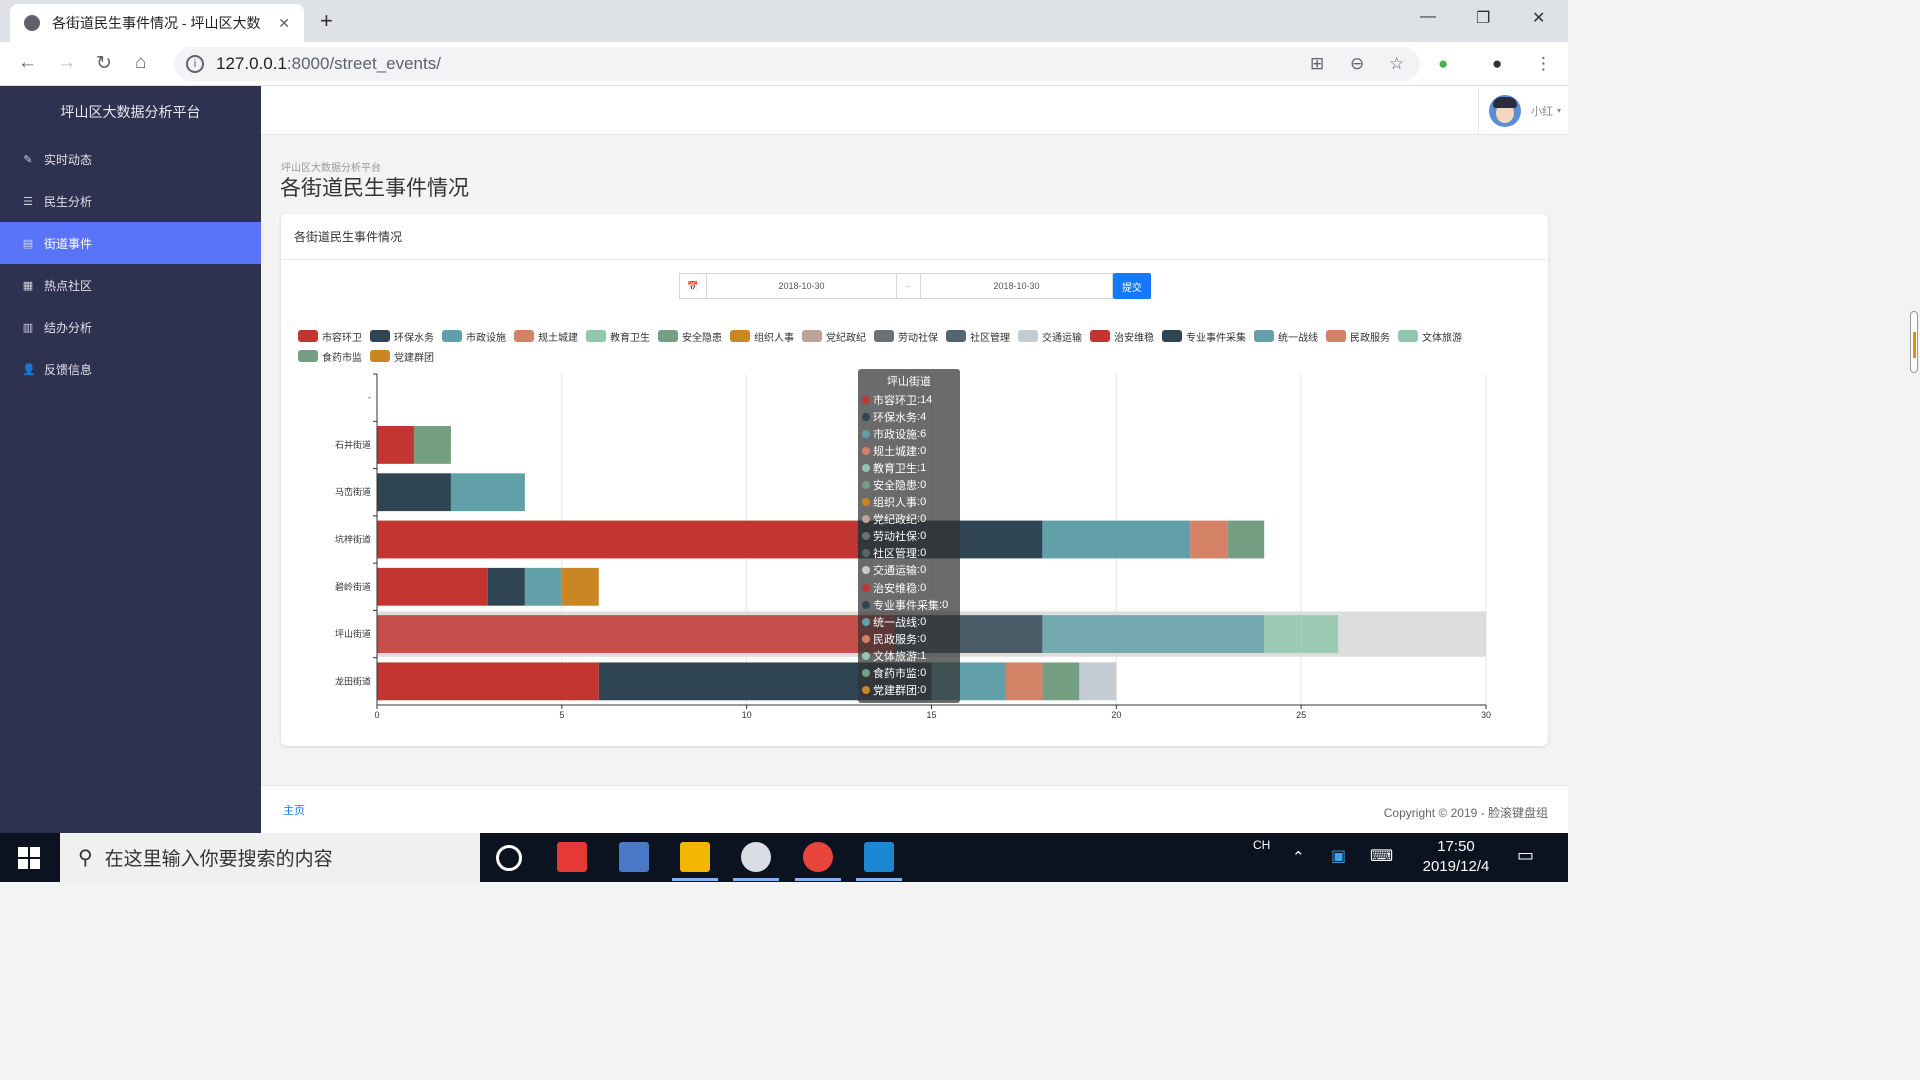  I want to click on sidebar-item-livelihood: ☰ 民生分析, so click(130, 201).